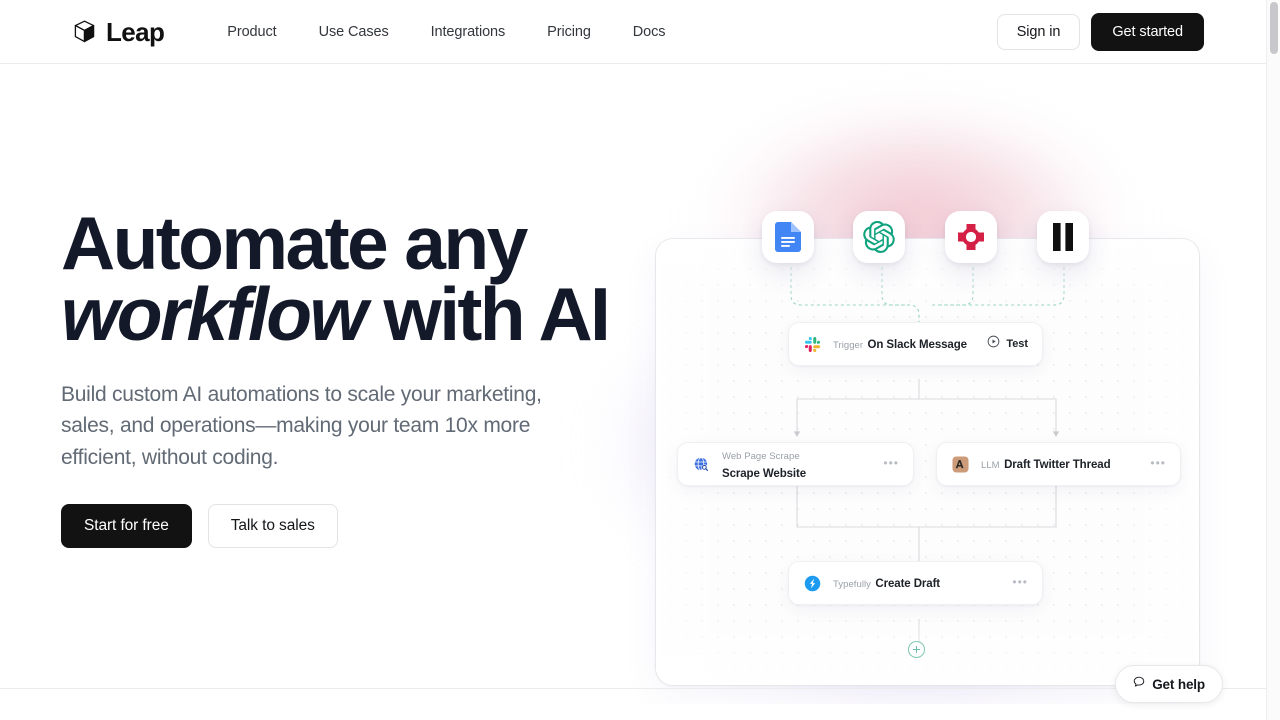 The width and height of the screenshot is (1280, 720). I want to click on node-kicker: Web Page Scrape, so click(761, 456).